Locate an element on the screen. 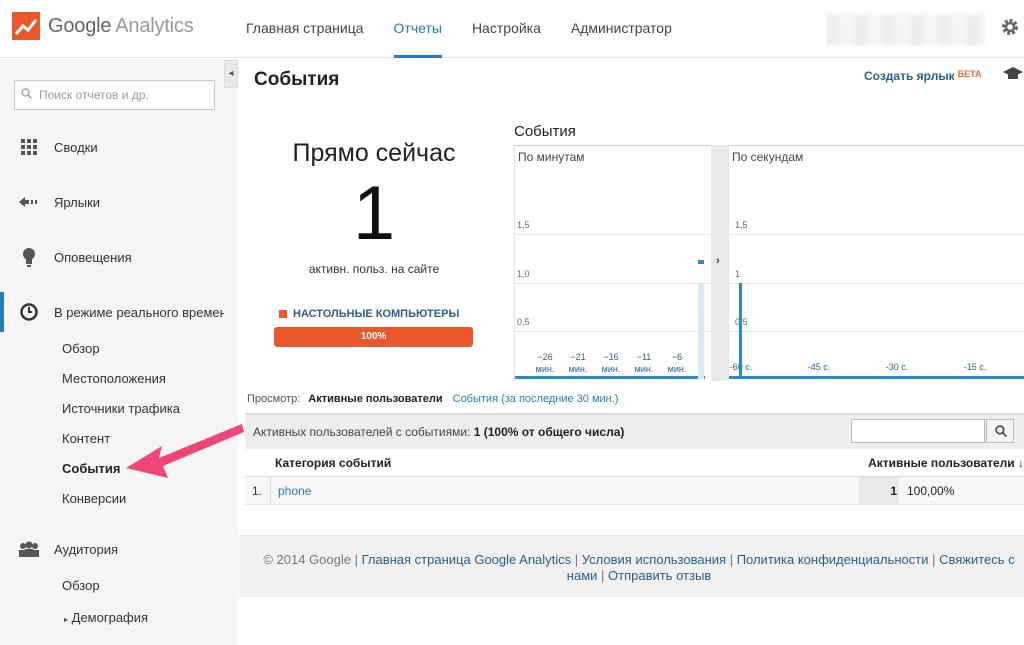 Image resolution: width=1024 pixels, height=645 pixels. table-search-input is located at coordinates (918, 431).